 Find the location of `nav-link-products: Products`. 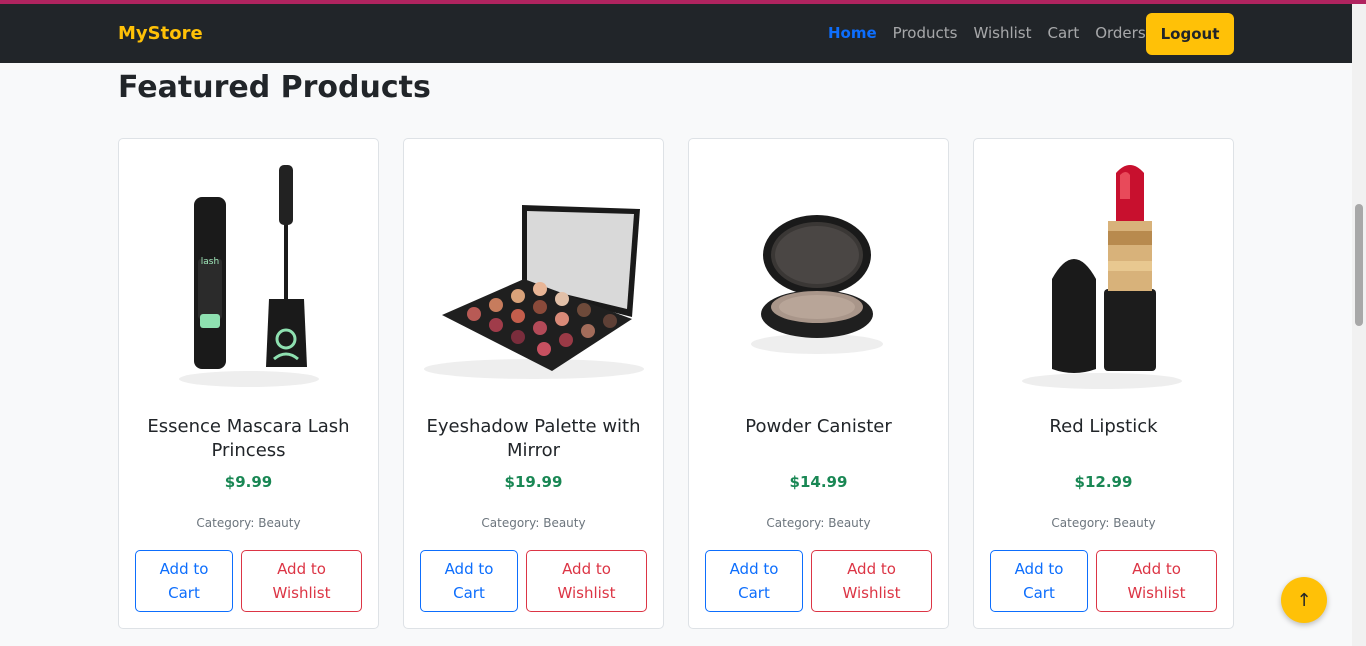

nav-link-products: Products is located at coordinates (925, 33).